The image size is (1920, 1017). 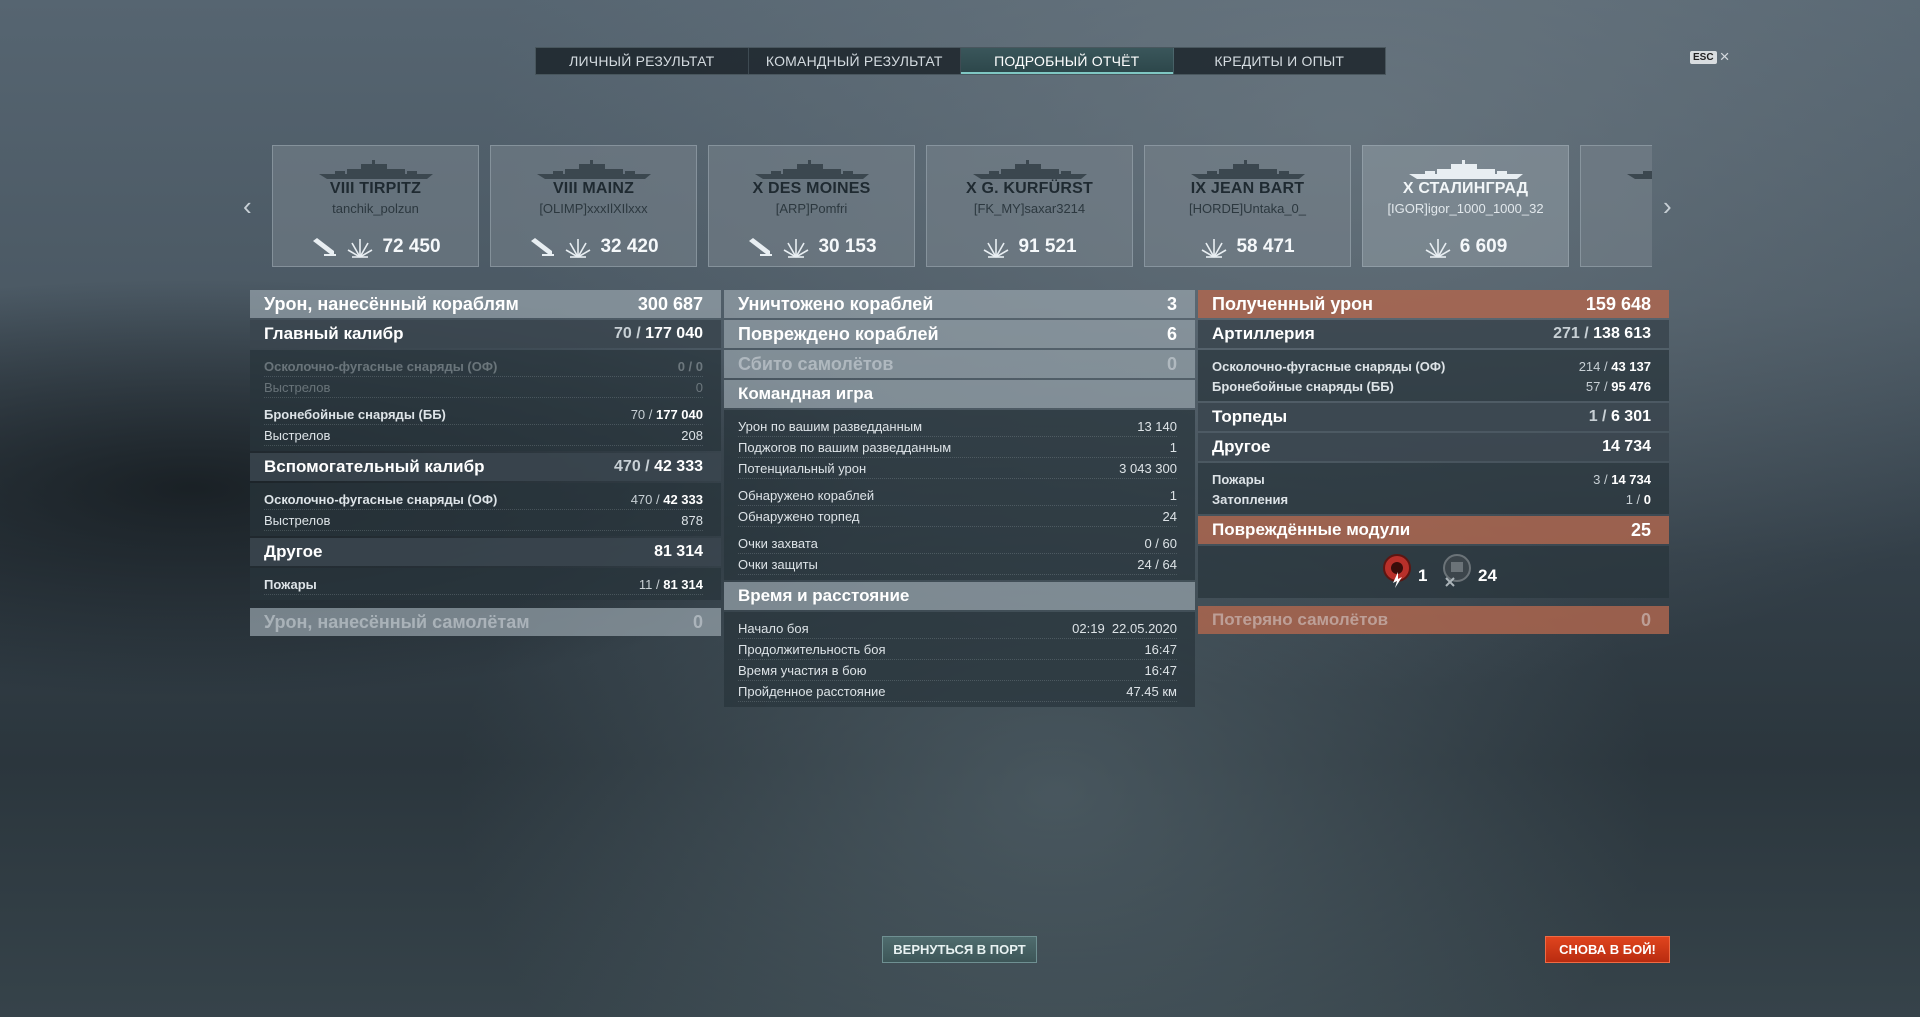 I want to click on ship-stats, so click(x=1616, y=247).